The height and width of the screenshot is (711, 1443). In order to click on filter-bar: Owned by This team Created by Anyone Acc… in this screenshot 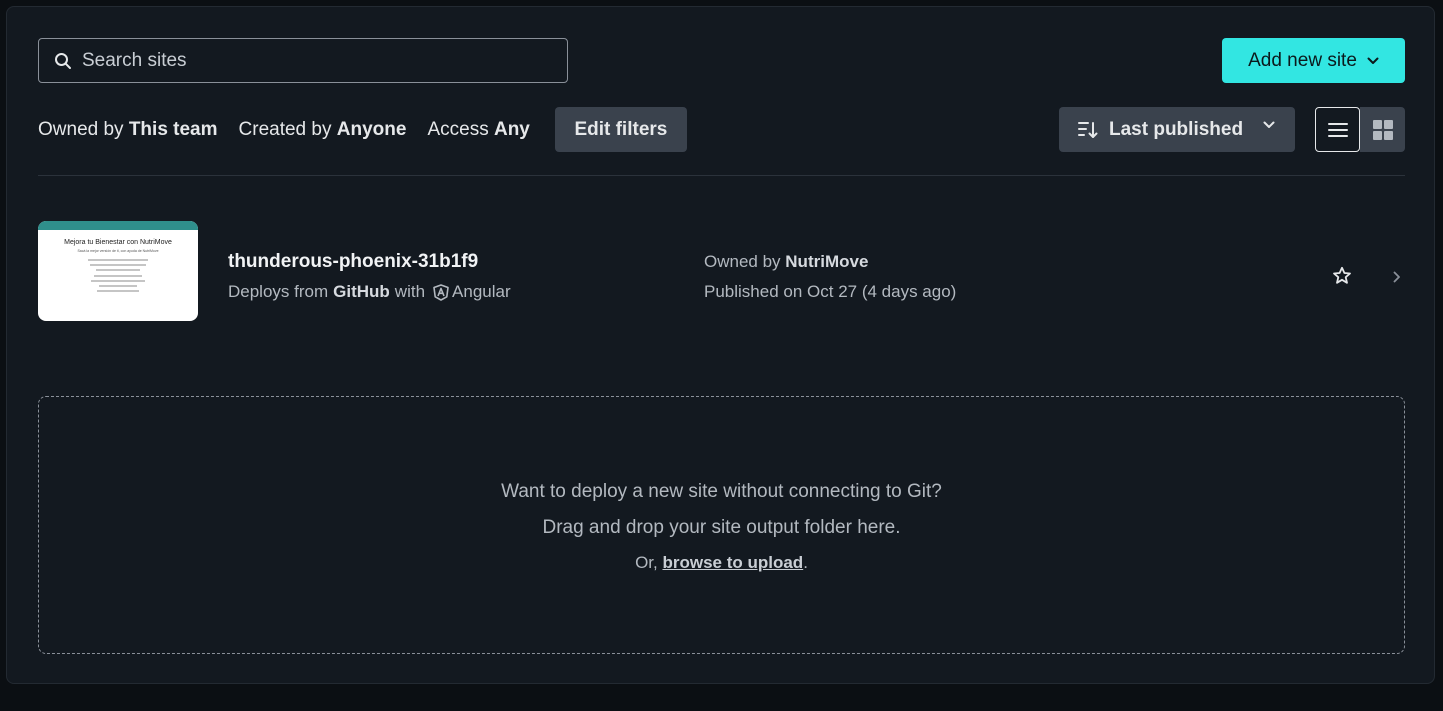, I will do `click(362, 129)`.